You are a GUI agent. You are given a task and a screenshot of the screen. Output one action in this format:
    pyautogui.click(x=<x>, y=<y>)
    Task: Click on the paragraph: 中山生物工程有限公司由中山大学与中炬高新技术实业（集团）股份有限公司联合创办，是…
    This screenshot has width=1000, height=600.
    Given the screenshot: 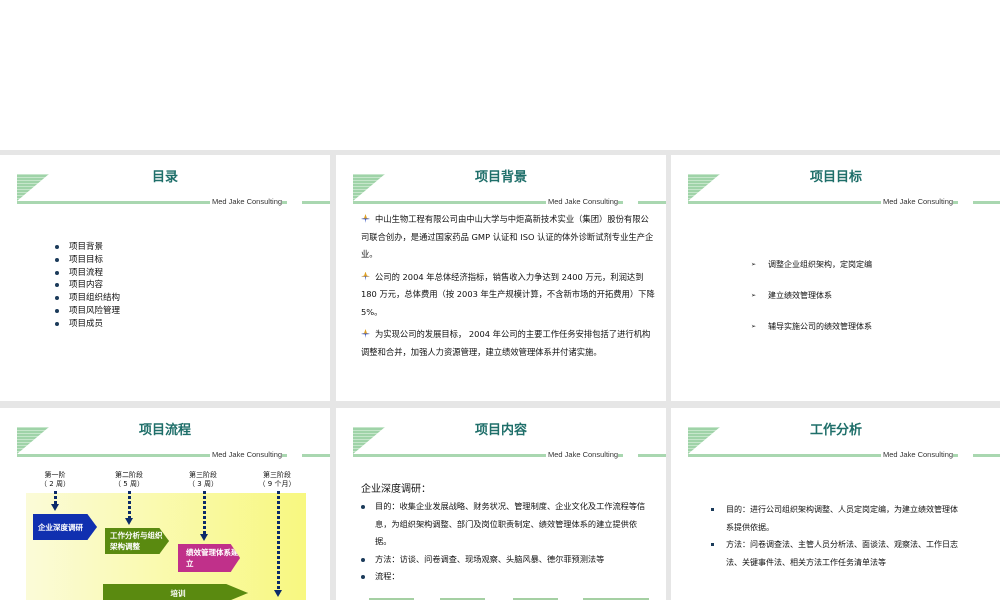 What is the action you would take?
    pyautogui.click(x=507, y=236)
    